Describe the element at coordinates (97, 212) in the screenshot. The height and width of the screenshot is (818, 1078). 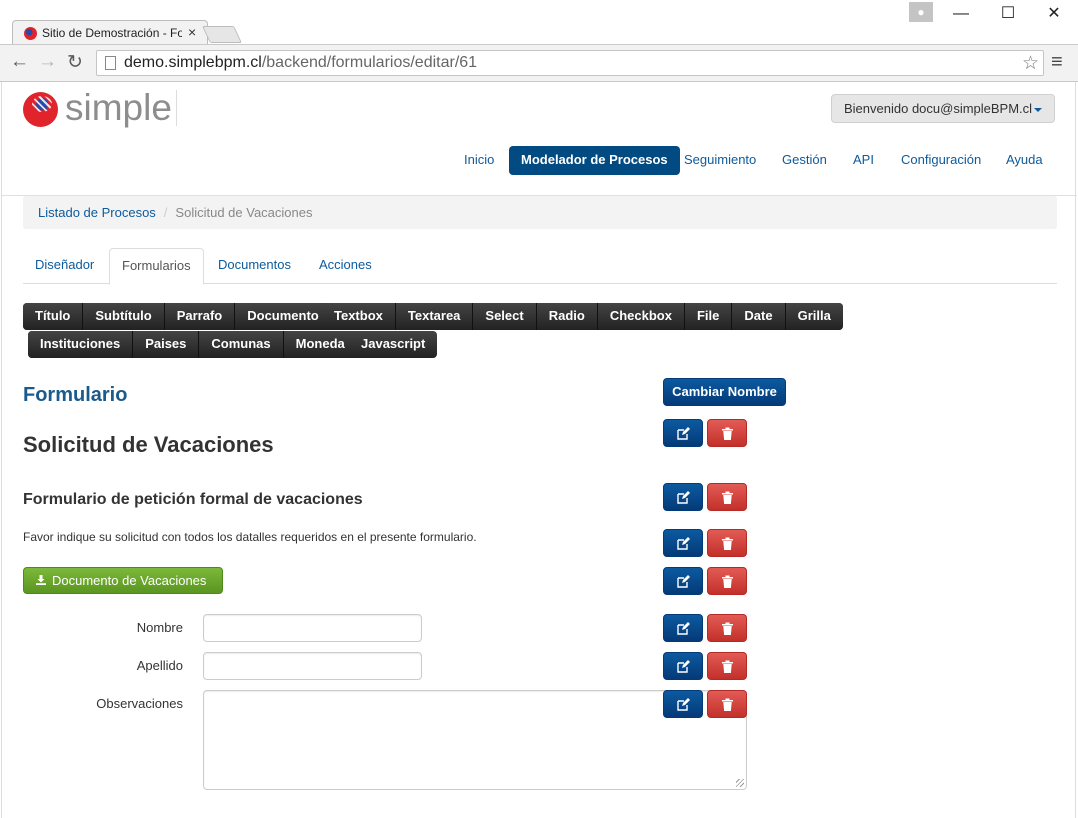
I see `breadcrumb-link: Listado de Procesos` at that location.